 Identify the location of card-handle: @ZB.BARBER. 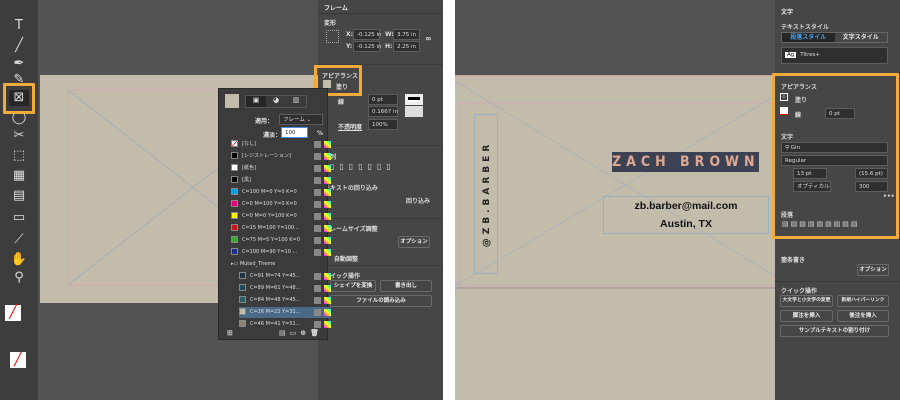
(486, 194).